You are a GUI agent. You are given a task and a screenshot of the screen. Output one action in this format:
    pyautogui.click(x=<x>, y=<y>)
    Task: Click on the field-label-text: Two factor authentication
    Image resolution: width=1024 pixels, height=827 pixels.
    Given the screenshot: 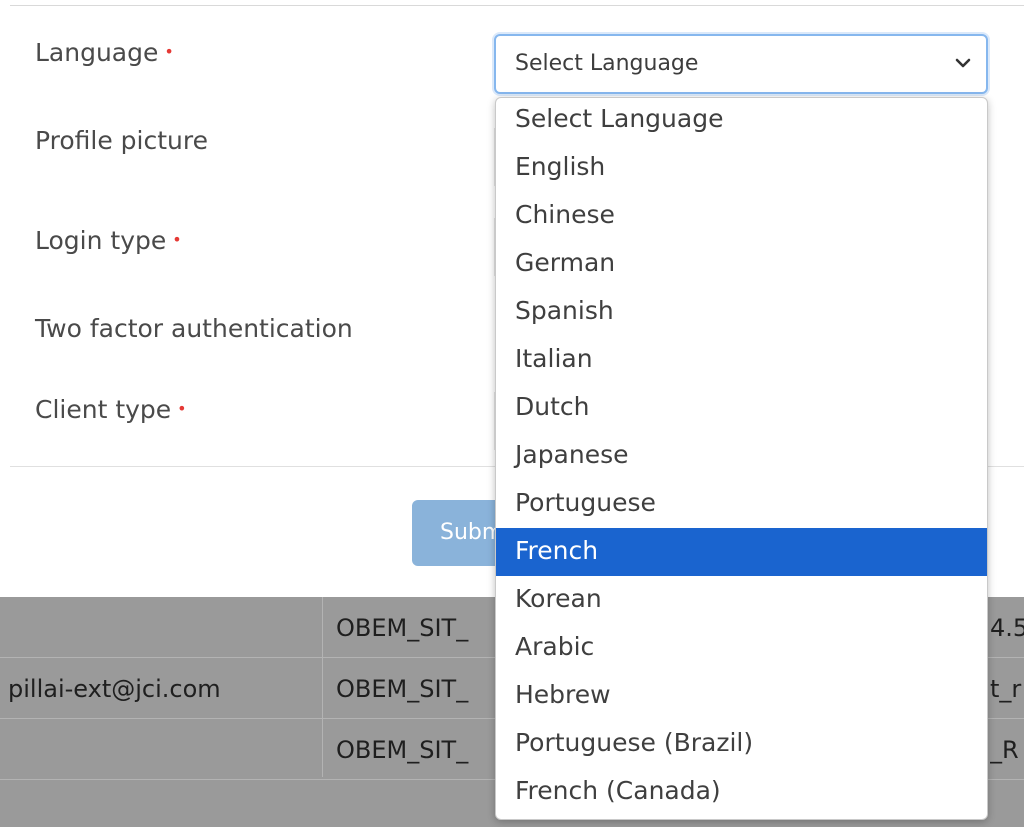 What is the action you would take?
    pyautogui.click(x=194, y=328)
    